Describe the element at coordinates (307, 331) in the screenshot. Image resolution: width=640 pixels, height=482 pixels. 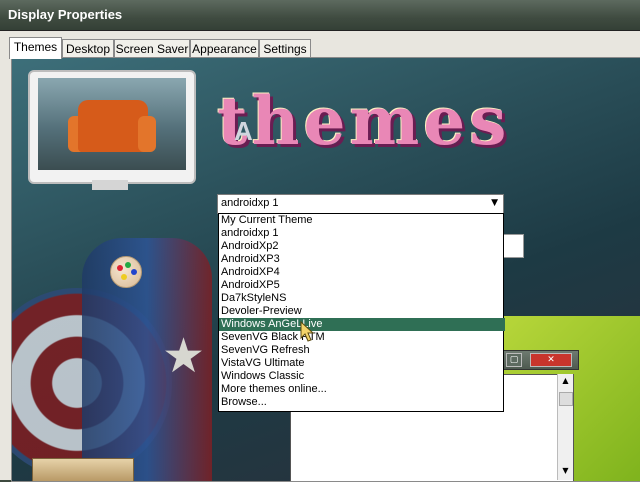
I see `mouse-pointer-icon` at that location.